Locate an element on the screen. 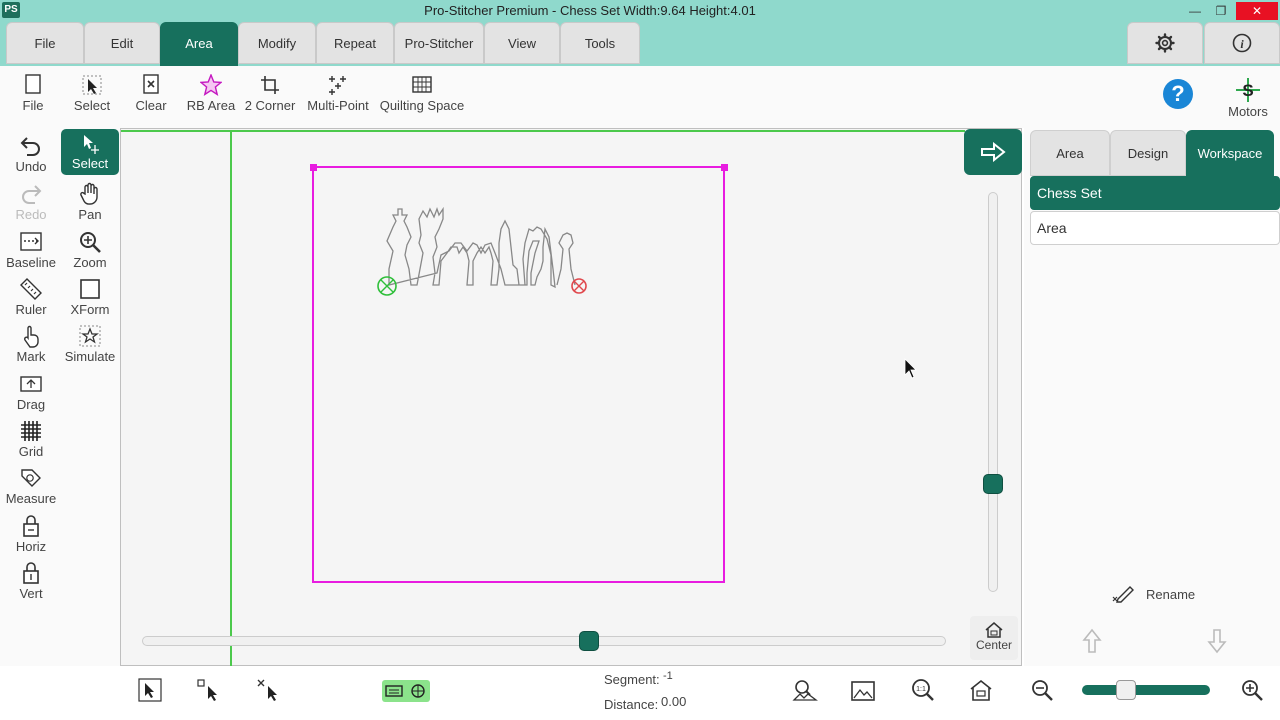 The width and height of the screenshot is (1280, 720). redo-label: Redo is located at coordinates (31, 214).